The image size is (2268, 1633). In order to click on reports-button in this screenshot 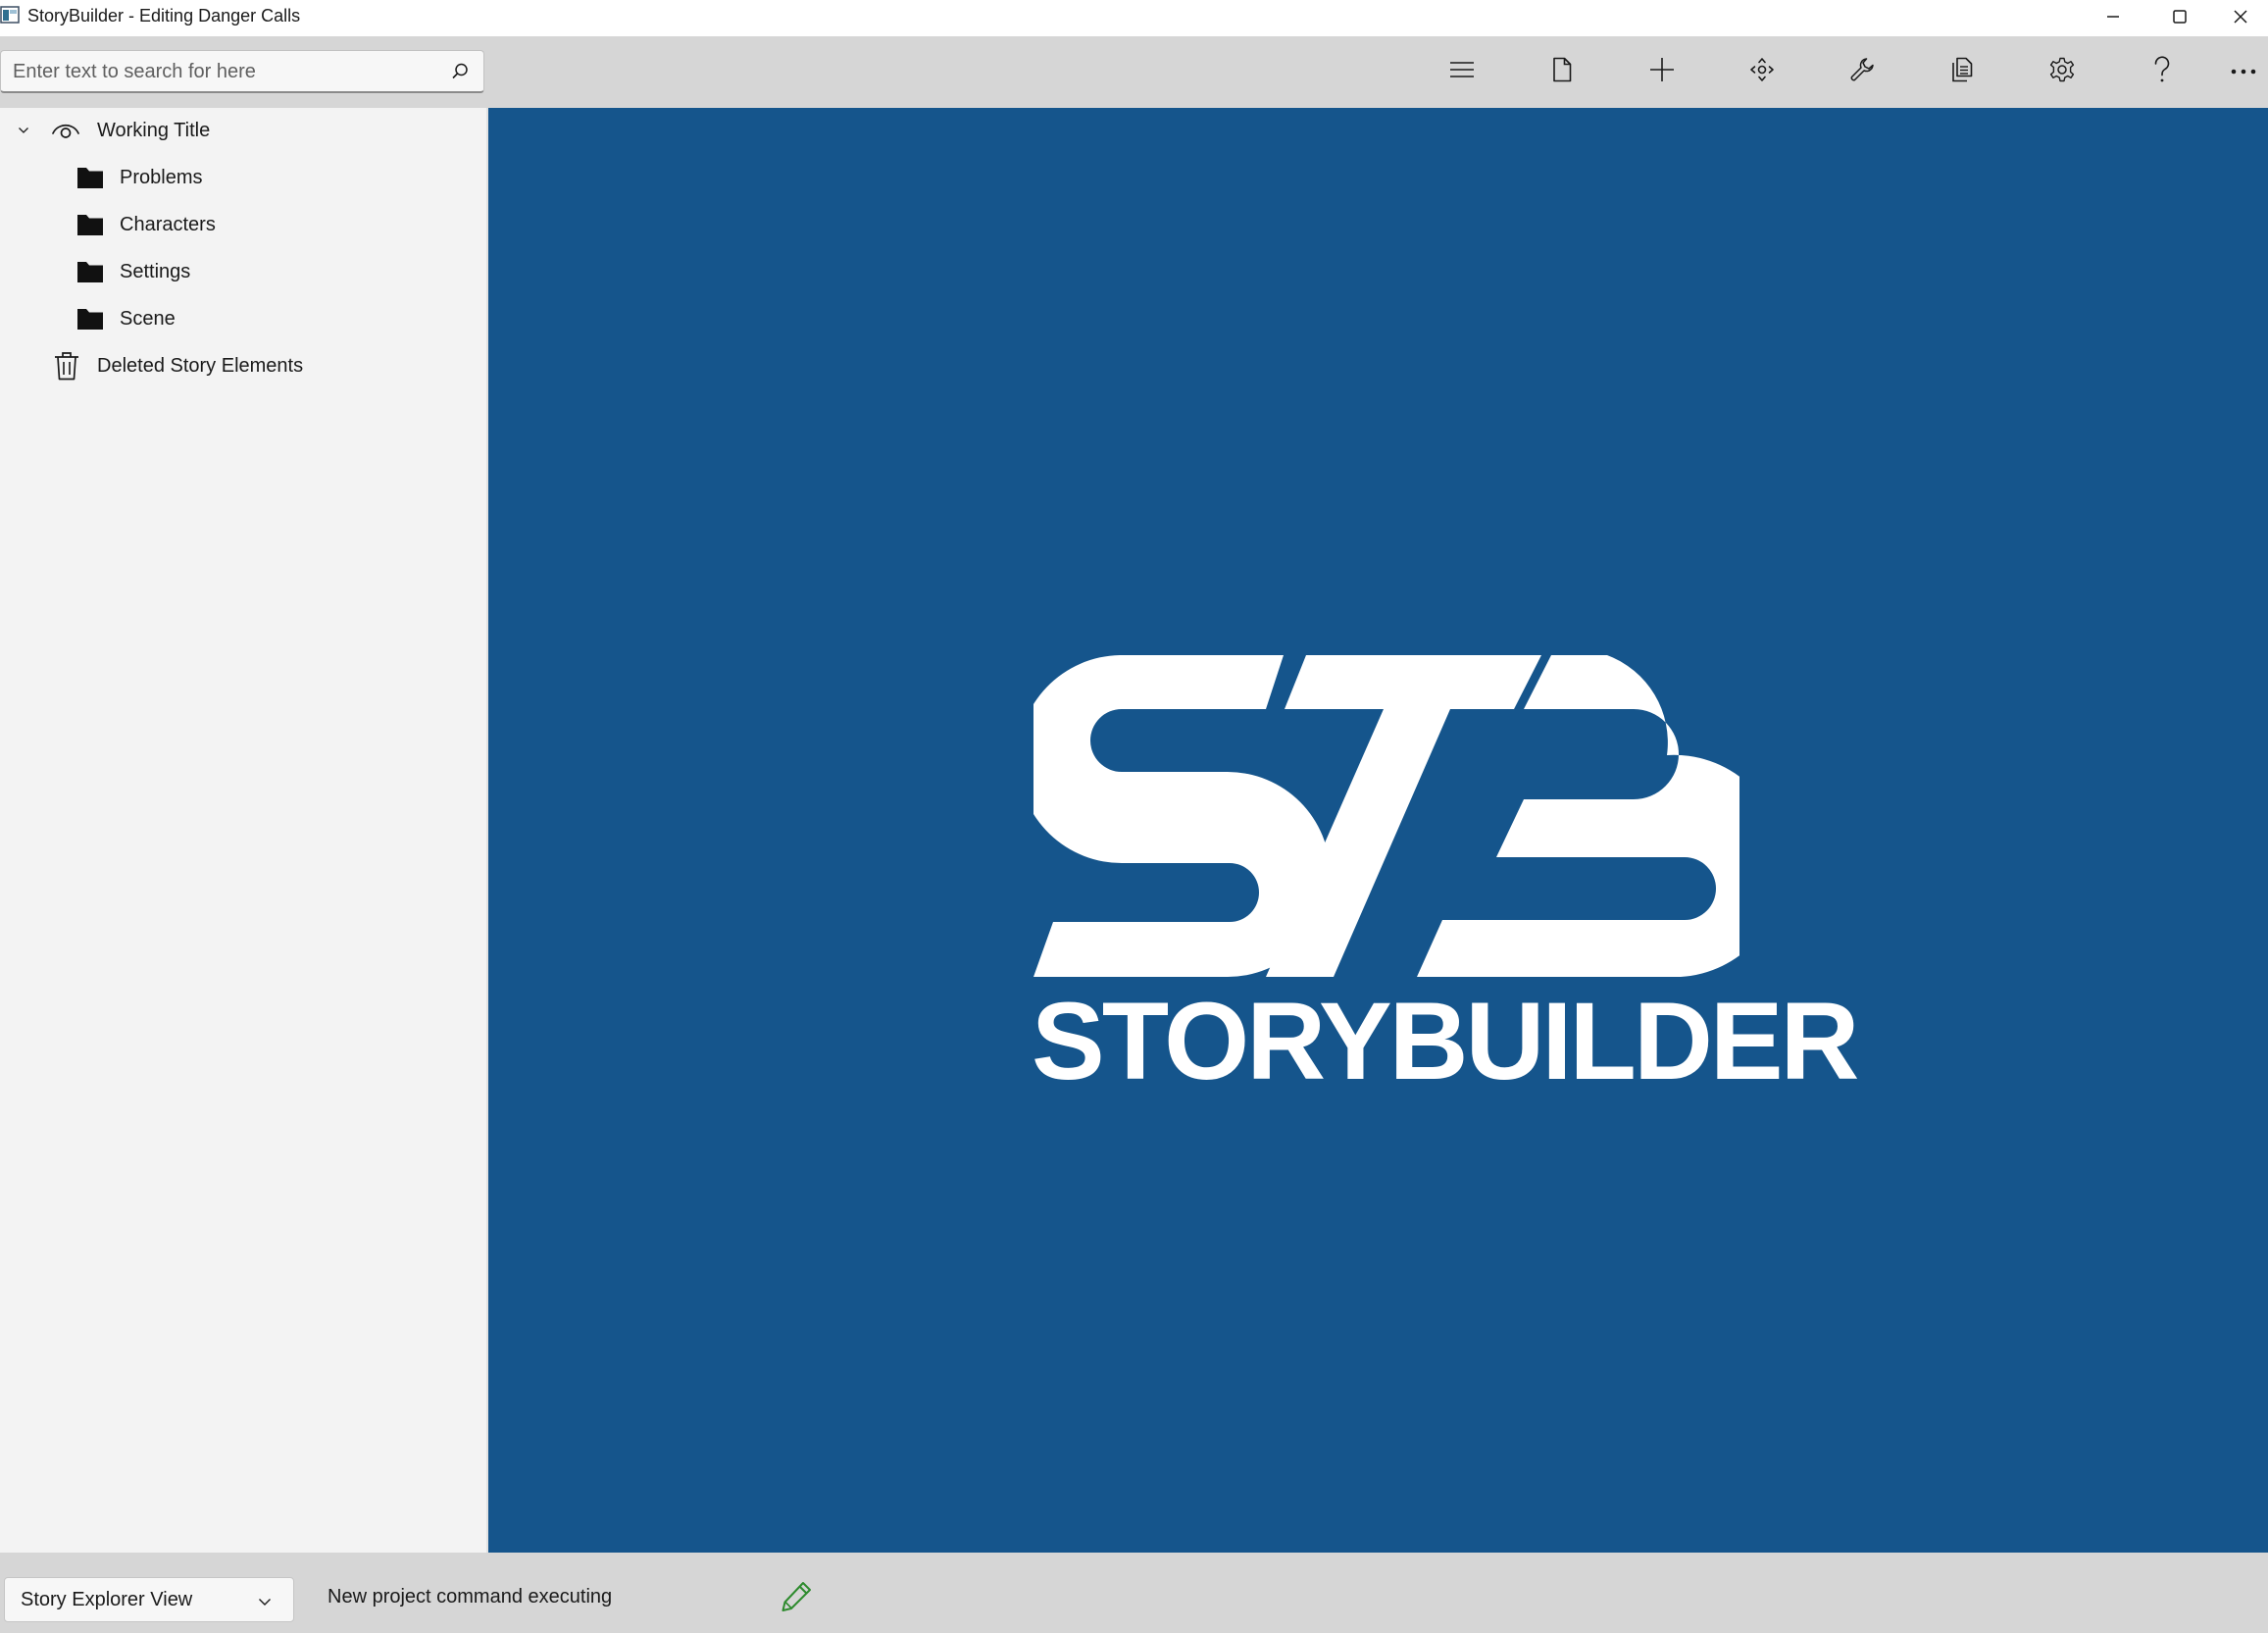, I will do `click(1962, 71)`.